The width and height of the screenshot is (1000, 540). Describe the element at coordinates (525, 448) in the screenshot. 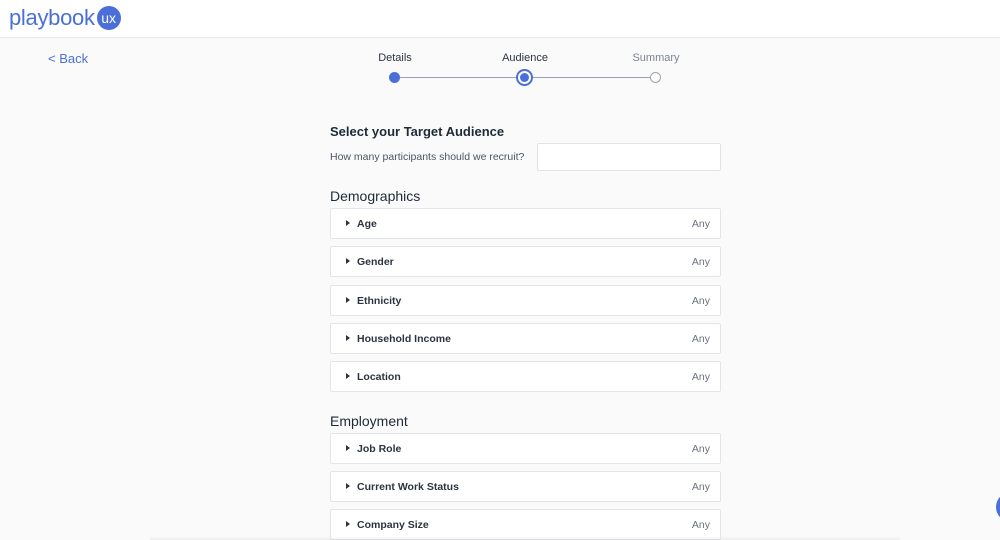

I see `filter-row-job-role: Job Role Any` at that location.